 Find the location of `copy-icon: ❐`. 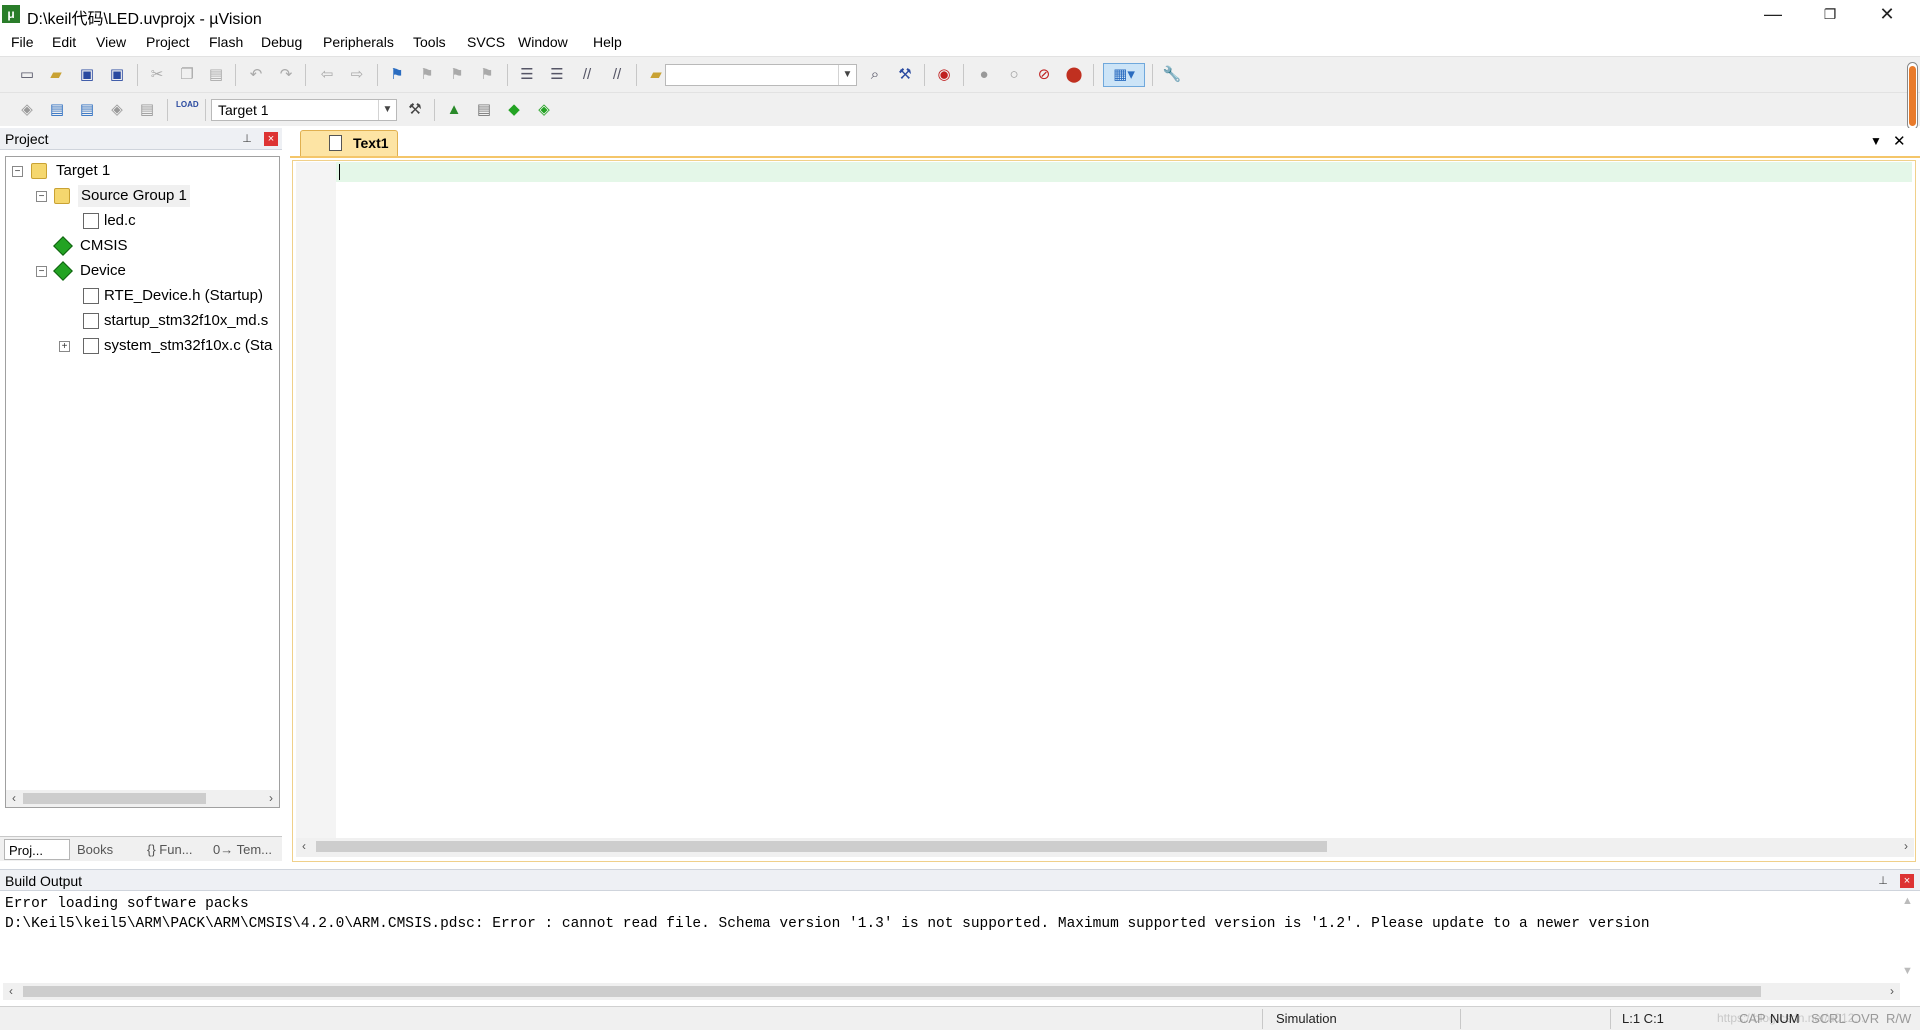

copy-icon: ❐ is located at coordinates (187, 75).